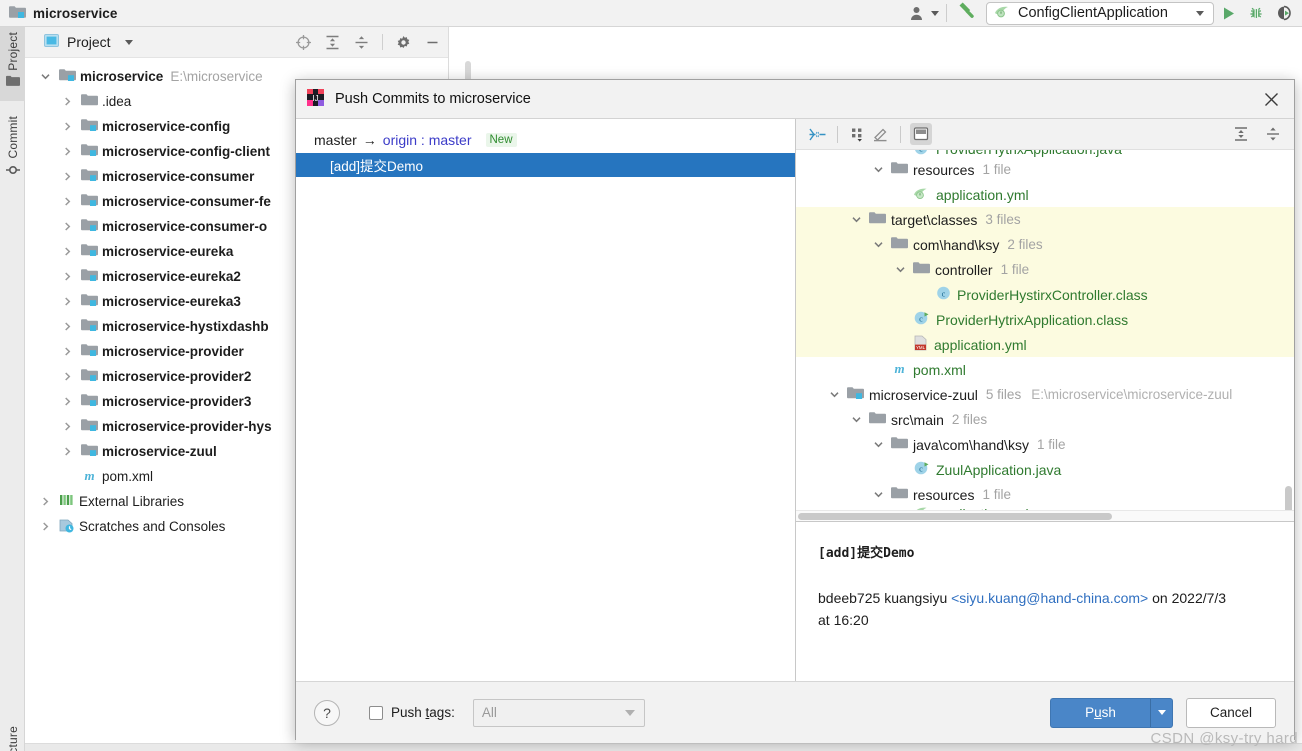 The image size is (1302, 751). What do you see at coordinates (918, 13) in the screenshot?
I see `user-icon` at bounding box center [918, 13].